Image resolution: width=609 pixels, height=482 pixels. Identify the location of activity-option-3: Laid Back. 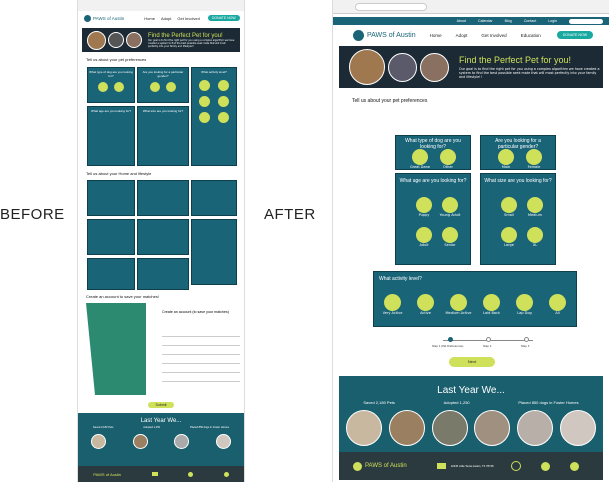
(491, 304).